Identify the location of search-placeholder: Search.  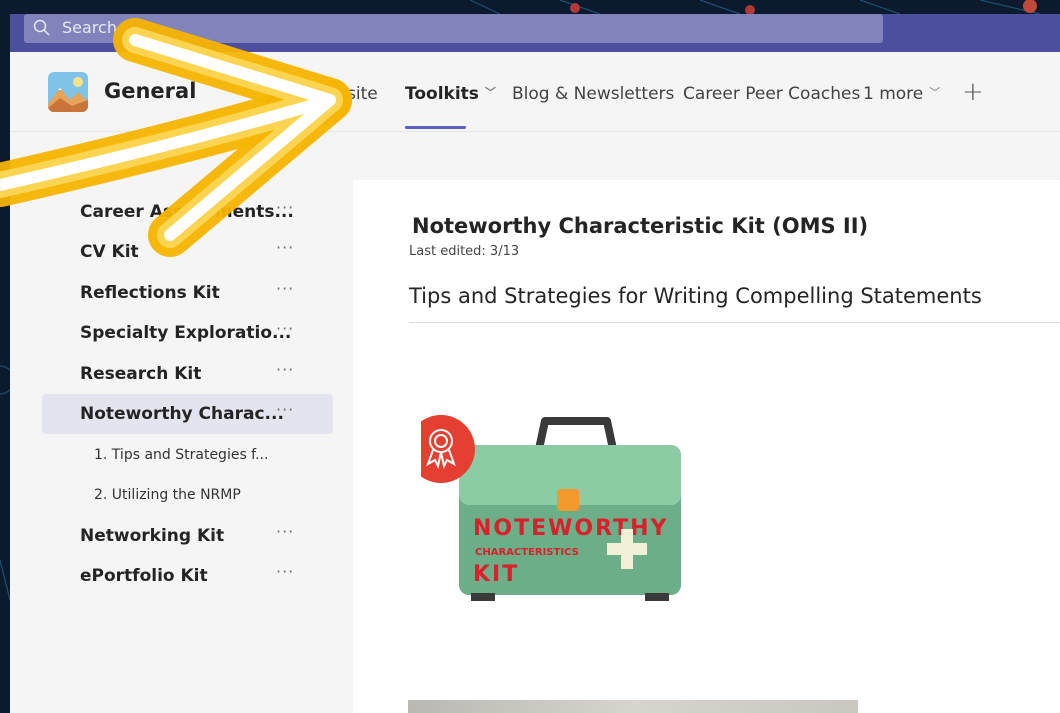
(89, 27).